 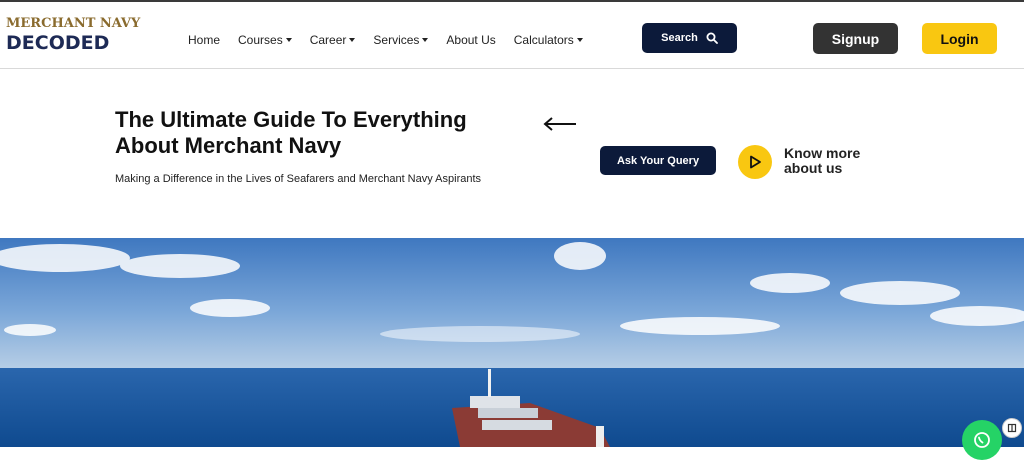 I want to click on play-icon, so click(x=755, y=162).